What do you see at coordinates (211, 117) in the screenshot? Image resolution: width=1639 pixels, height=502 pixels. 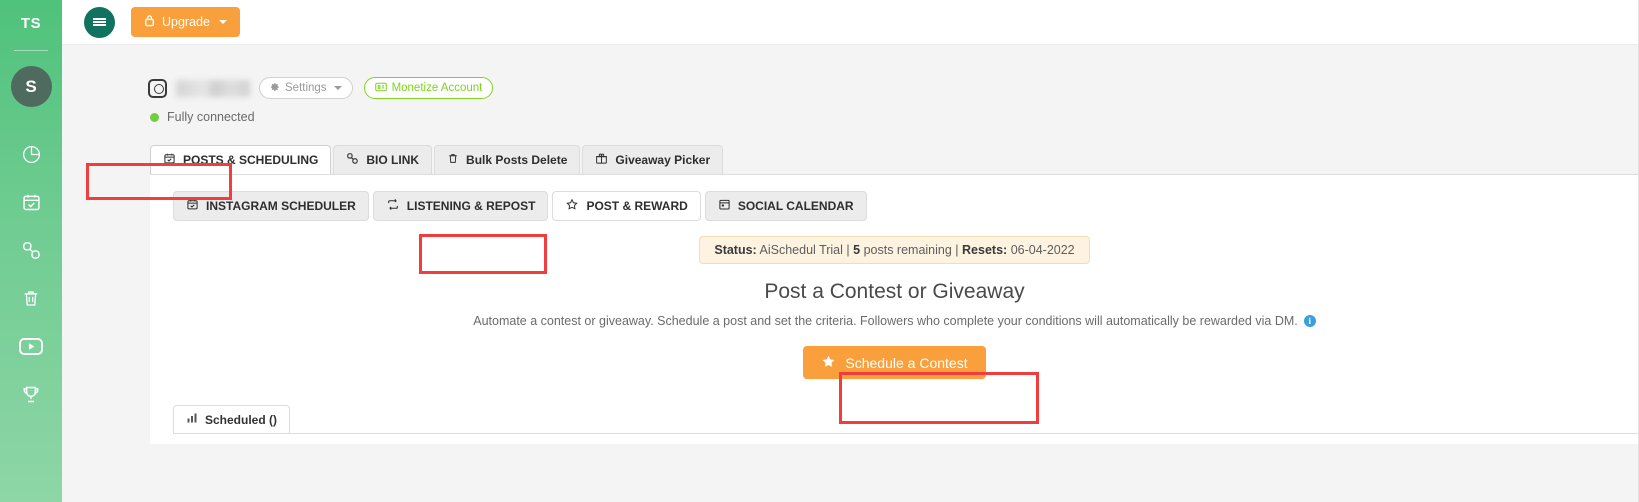 I see `connection-status-label: Fully connected` at bounding box center [211, 117].